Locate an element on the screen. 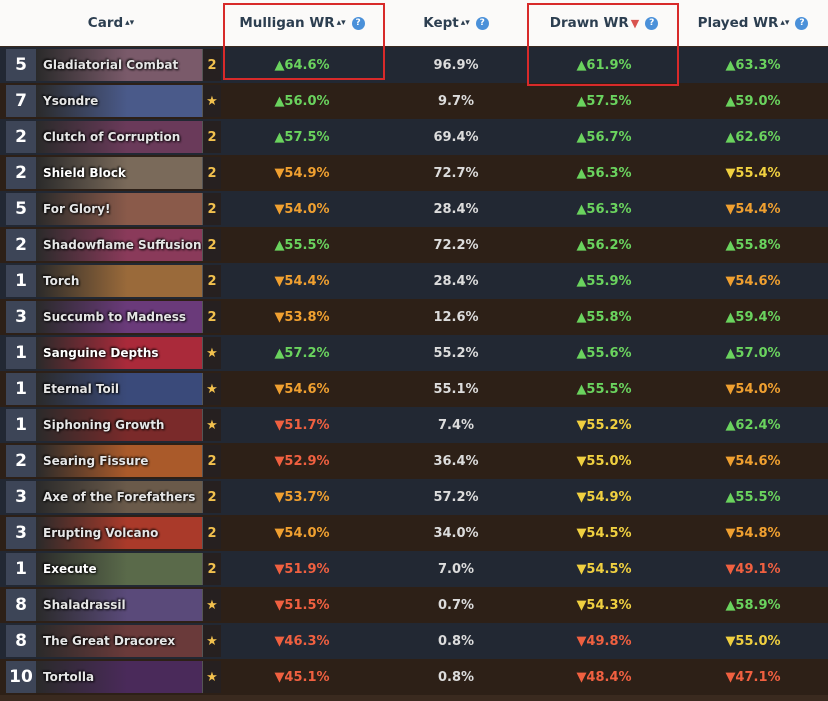 The width and height of the screenshot is (828, 701). card-tile: 8 Shaladrassil ★ is located at coordinates (113, 605).